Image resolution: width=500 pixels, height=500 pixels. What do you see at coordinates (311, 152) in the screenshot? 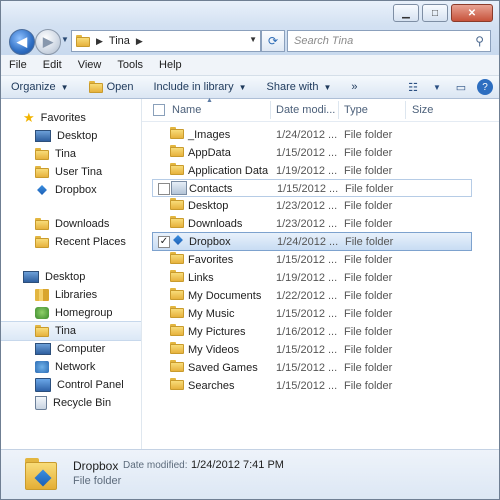
I see `file-row: AppData 1/15/2012 ... File folder` at bounding box center [311, 152].